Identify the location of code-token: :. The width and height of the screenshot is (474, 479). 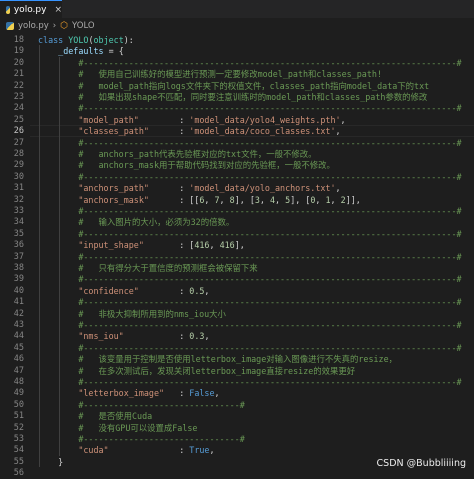
(149, 450).